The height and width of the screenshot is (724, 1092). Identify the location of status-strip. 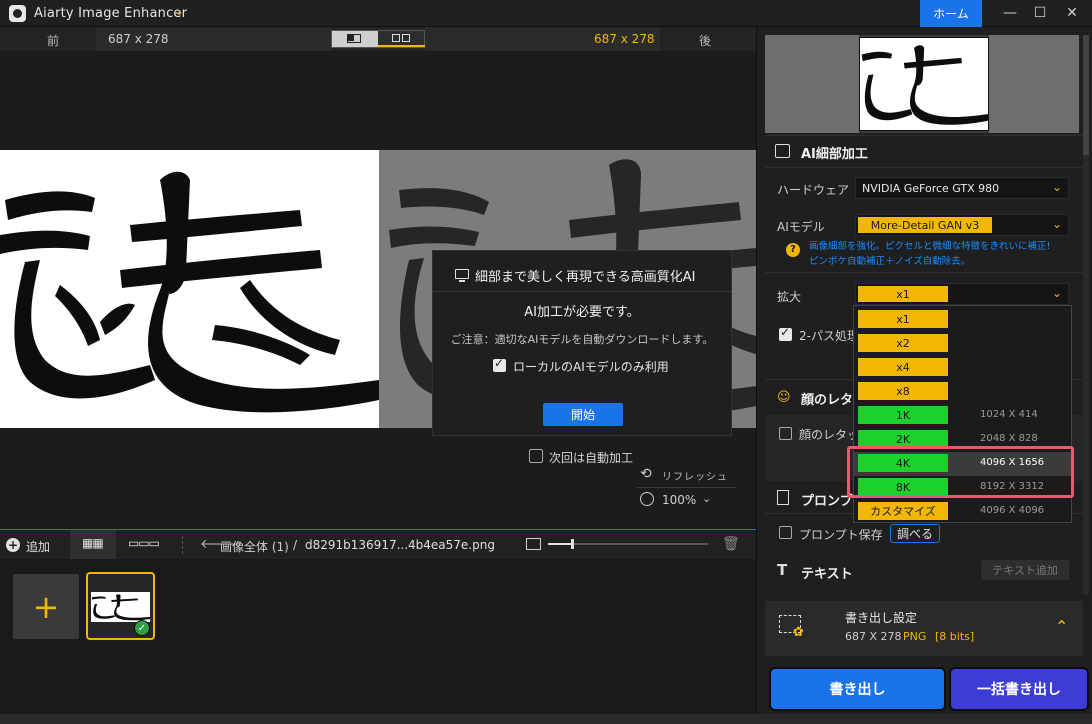
(546, 719).